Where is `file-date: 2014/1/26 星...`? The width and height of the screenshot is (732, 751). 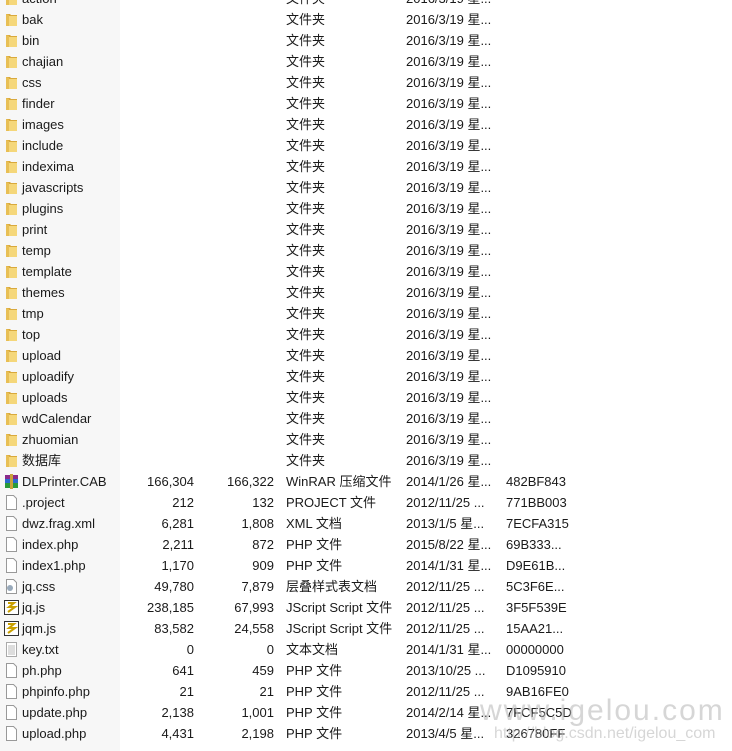
file-date: 2014/1/26 星... is located at coordinates (449, 481).